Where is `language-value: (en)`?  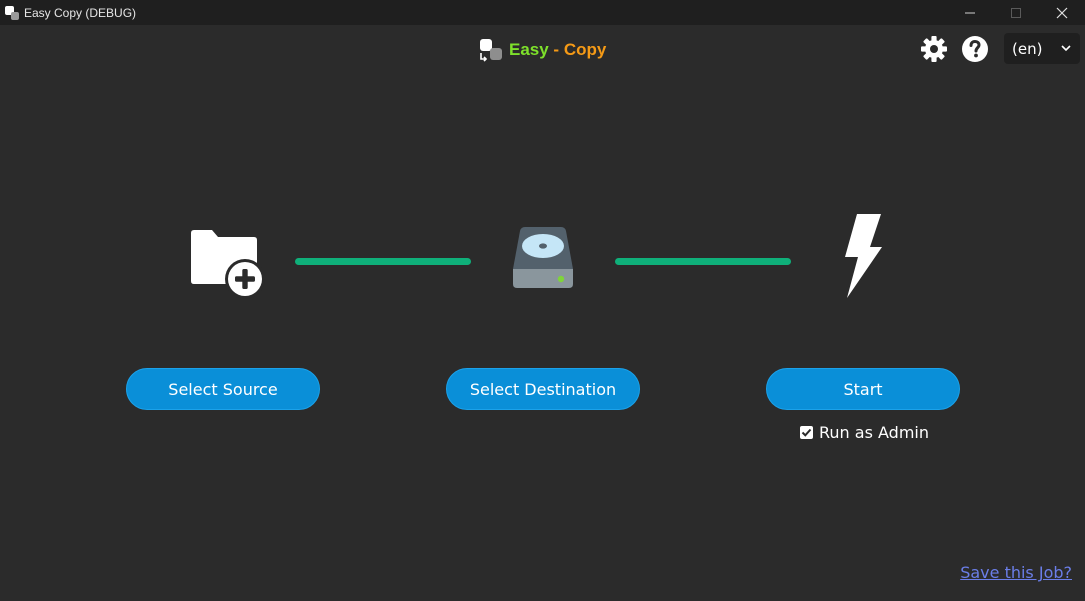 language-value: (en) is located at coordinates (1027, 48).